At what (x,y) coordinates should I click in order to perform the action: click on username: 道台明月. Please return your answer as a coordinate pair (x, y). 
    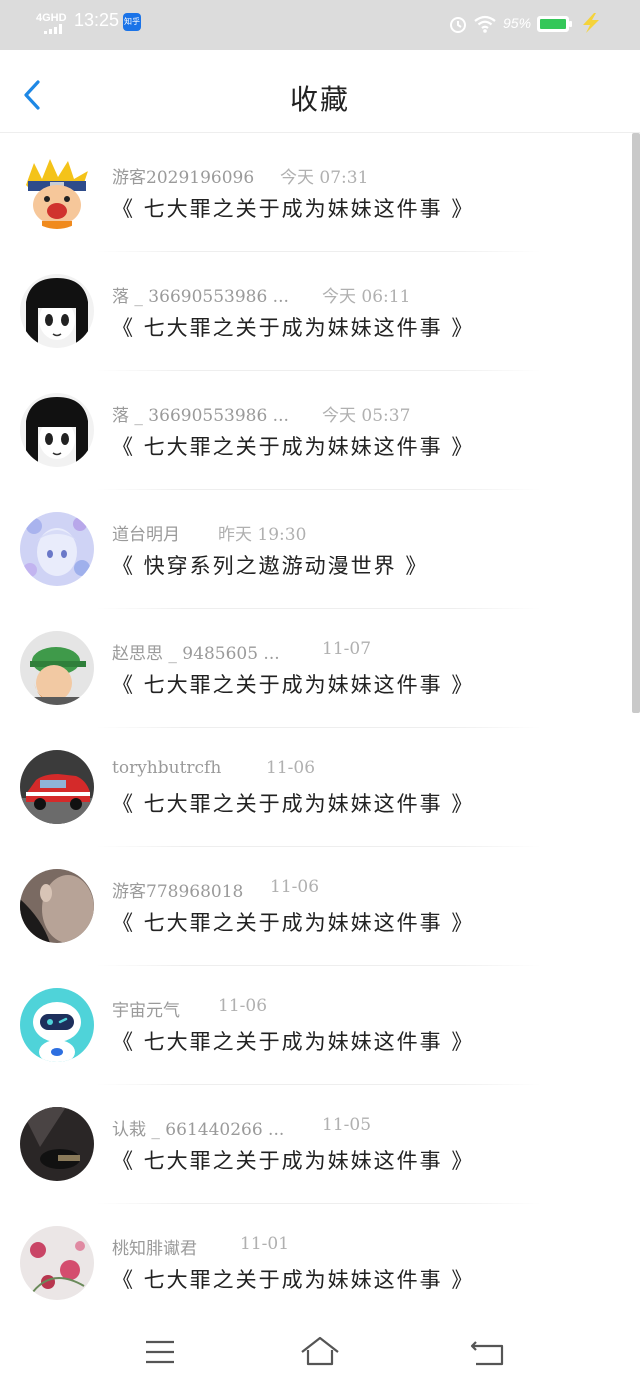
    Looking at the image, I should click on (146, 535).